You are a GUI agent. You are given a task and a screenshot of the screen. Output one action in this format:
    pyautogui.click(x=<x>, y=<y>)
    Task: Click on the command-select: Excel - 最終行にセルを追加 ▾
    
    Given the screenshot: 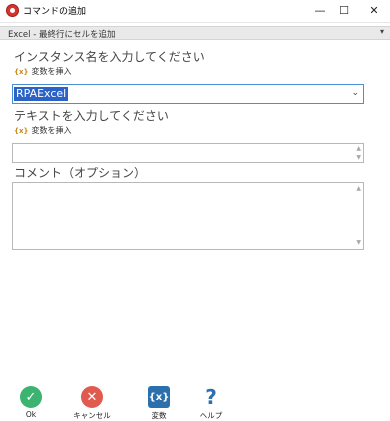 What is the action you would take?
    pyautogui.click(x=195, y=33)
    